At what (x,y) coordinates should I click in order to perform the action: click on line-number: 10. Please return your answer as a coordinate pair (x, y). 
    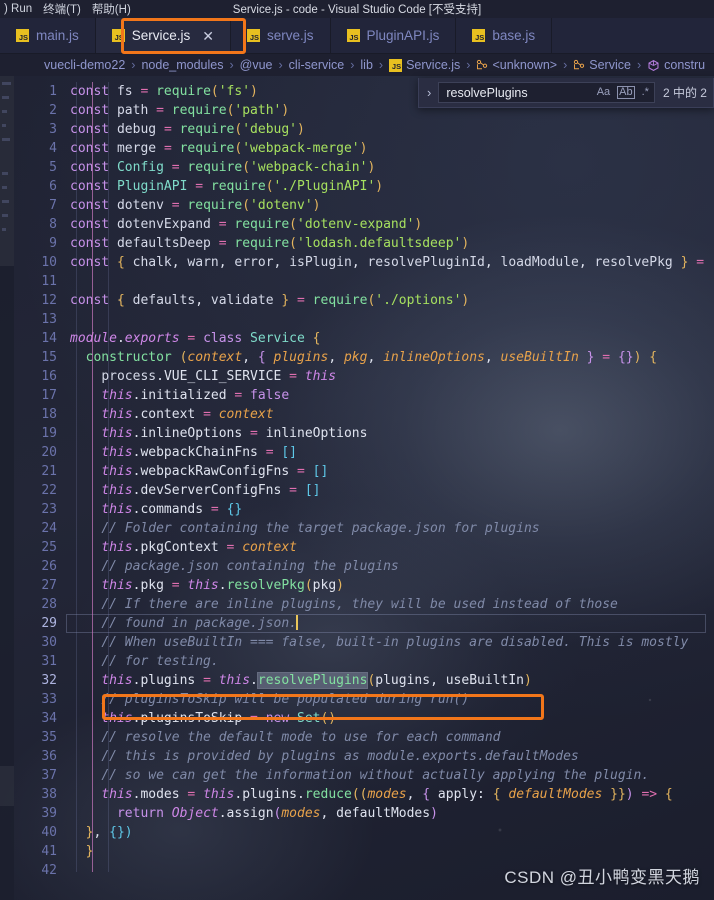
    Looking at the image, I should click on (49, 262).